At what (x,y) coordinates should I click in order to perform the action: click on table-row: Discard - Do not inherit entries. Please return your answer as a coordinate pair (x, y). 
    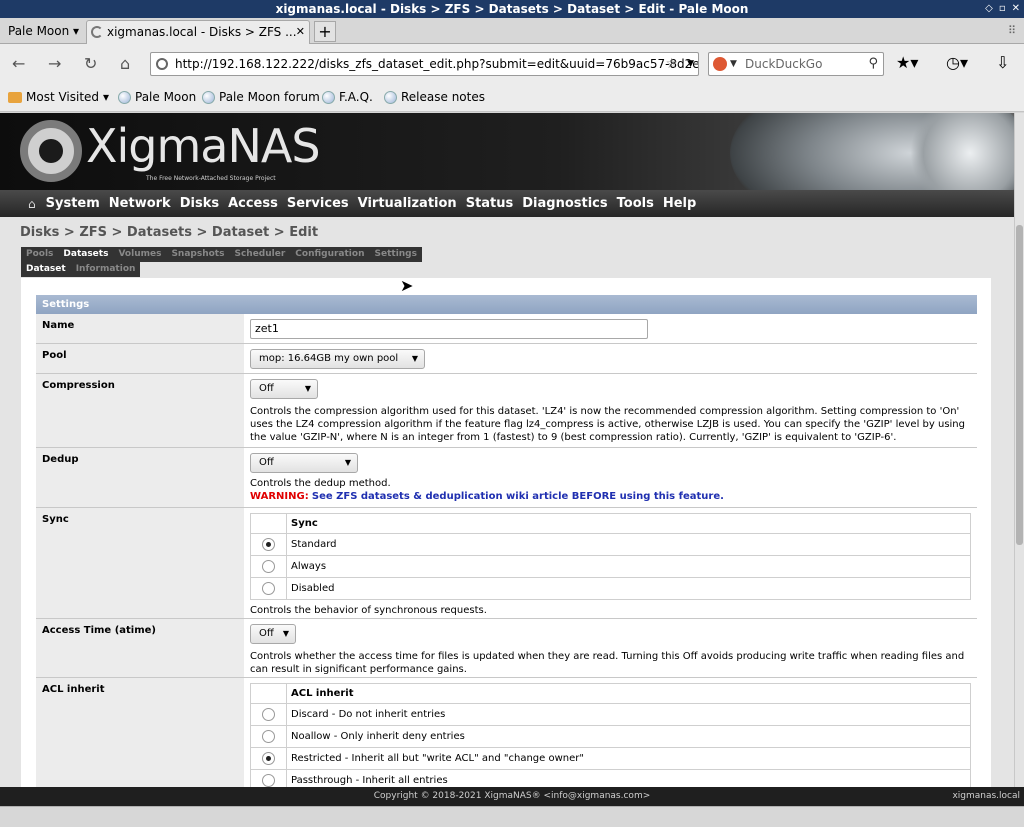
    Looking at the image, I should click on (610, 714).